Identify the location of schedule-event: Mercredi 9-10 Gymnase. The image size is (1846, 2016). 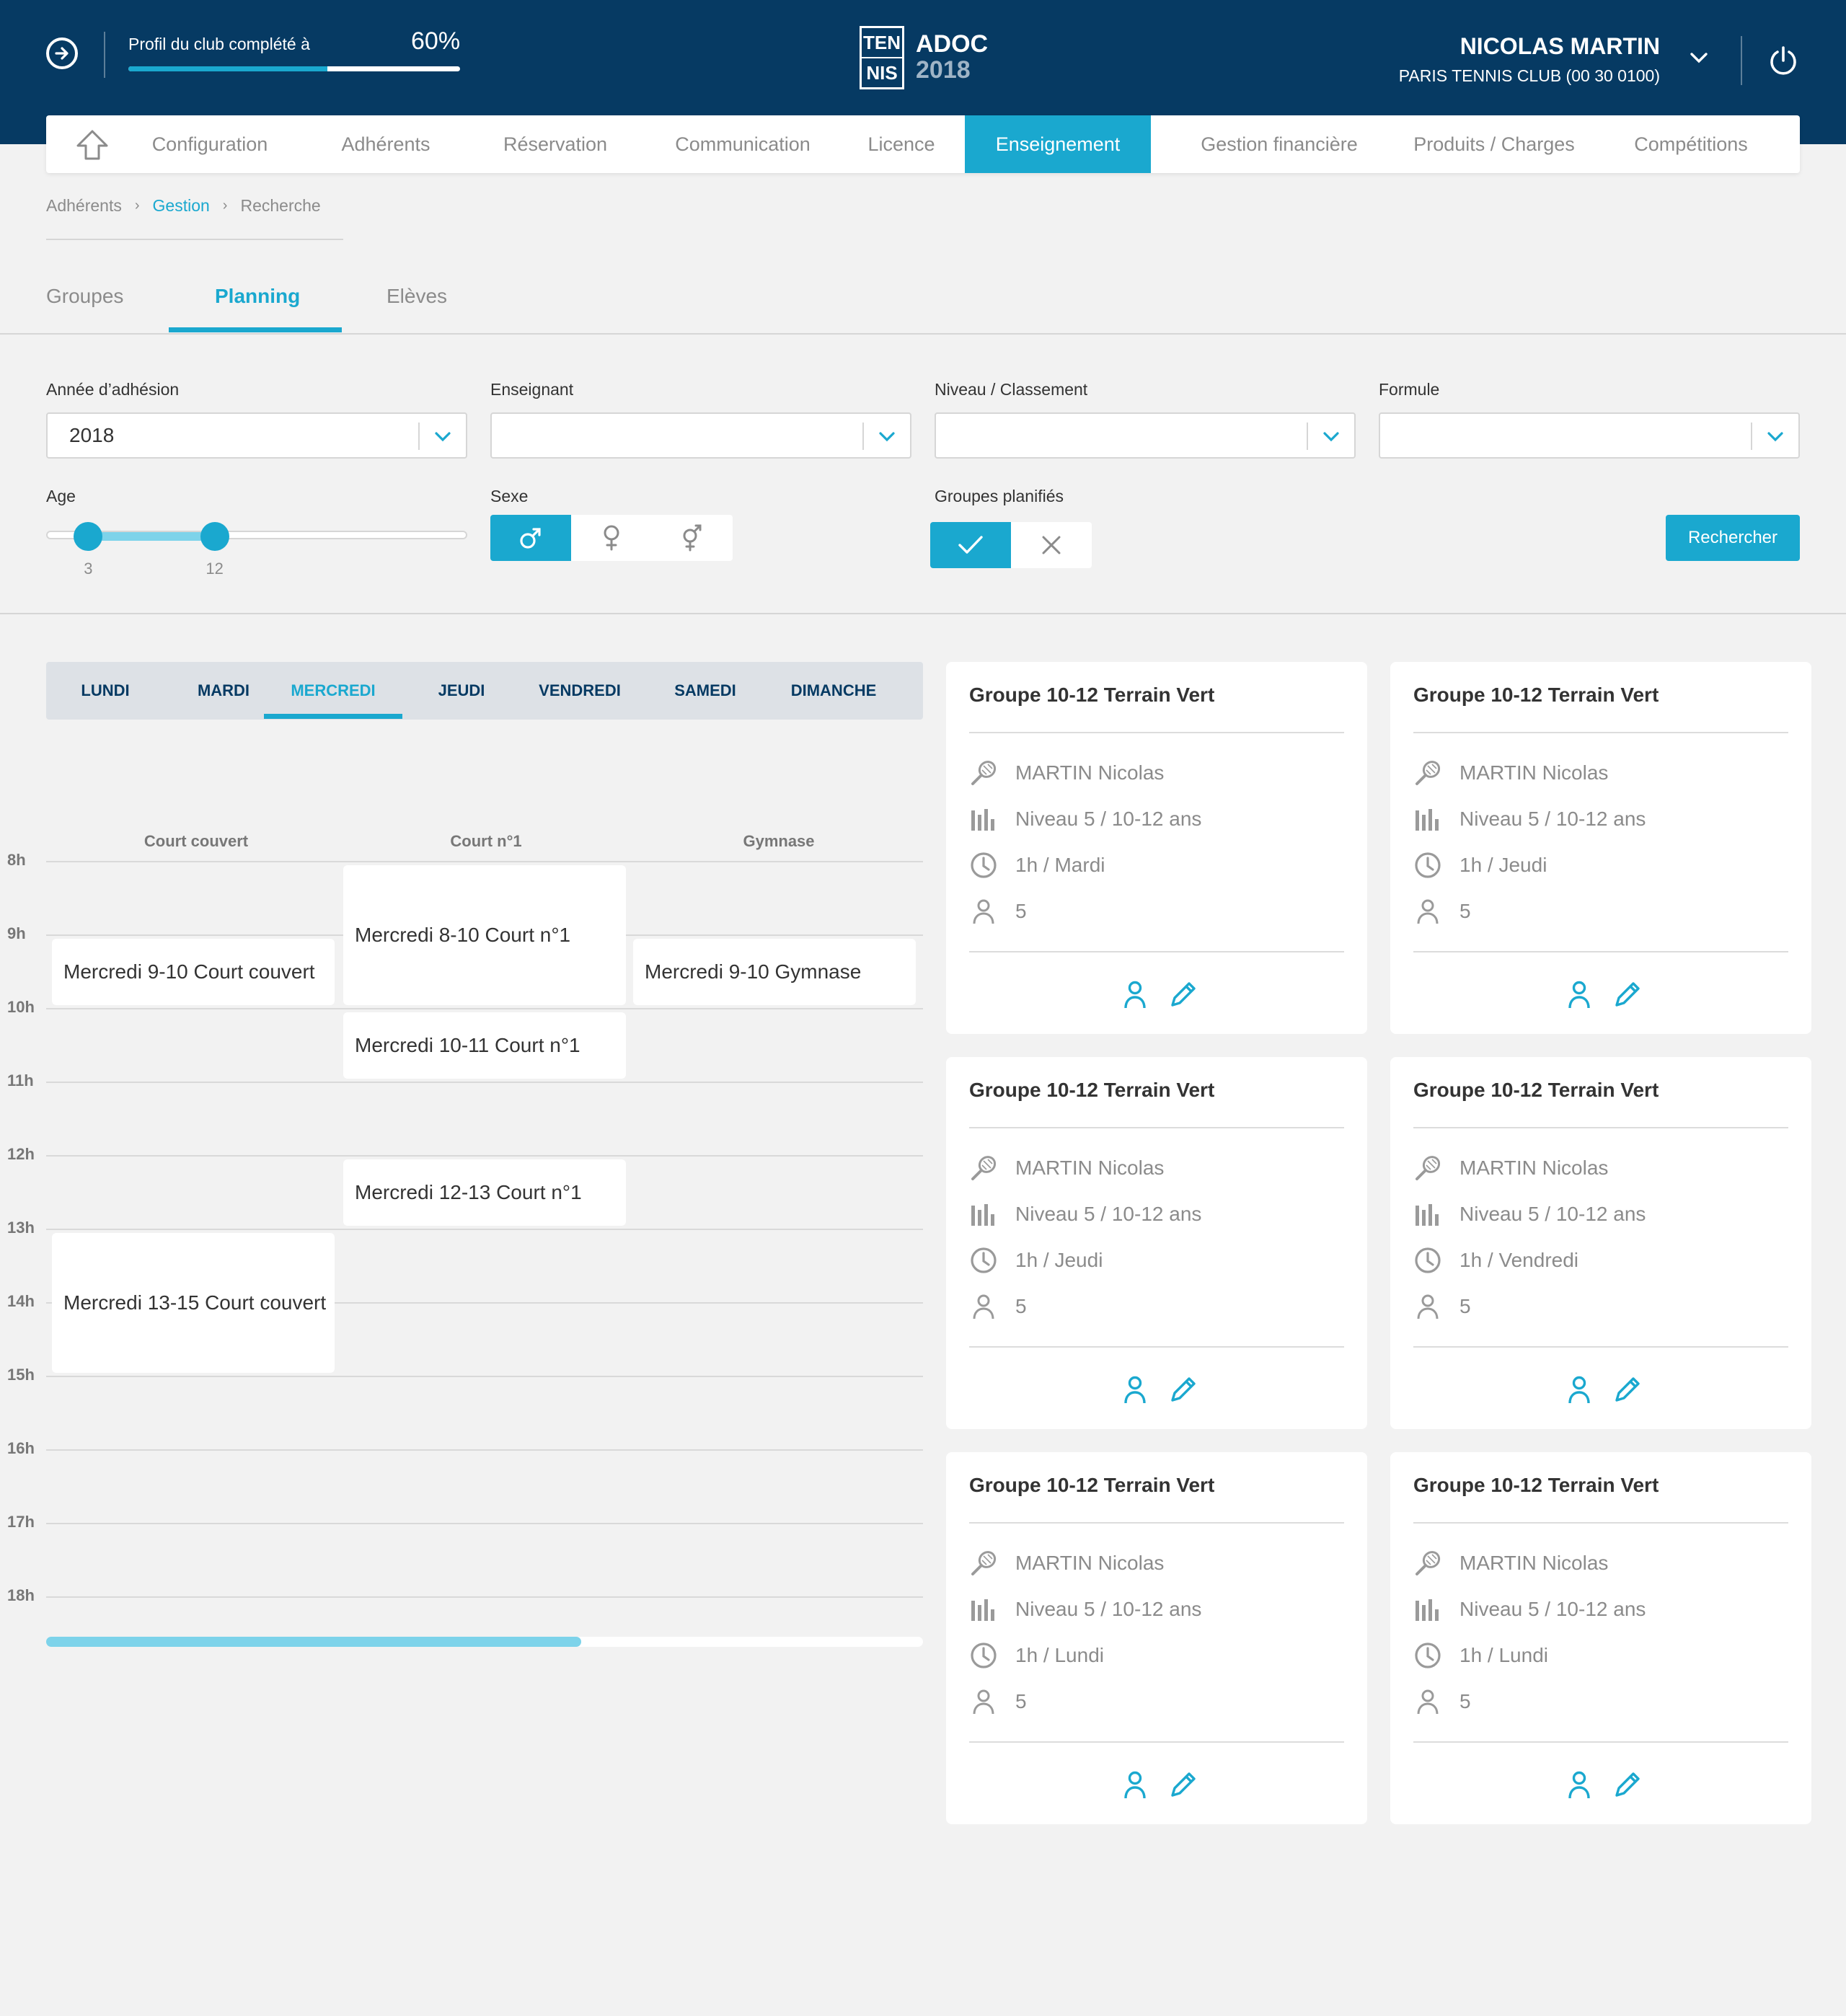
(774, 972).